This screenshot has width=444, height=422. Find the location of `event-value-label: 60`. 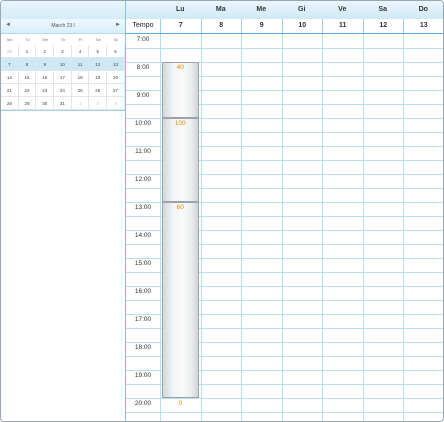

event-value-label: 60 is located at coordinates (180, 207).